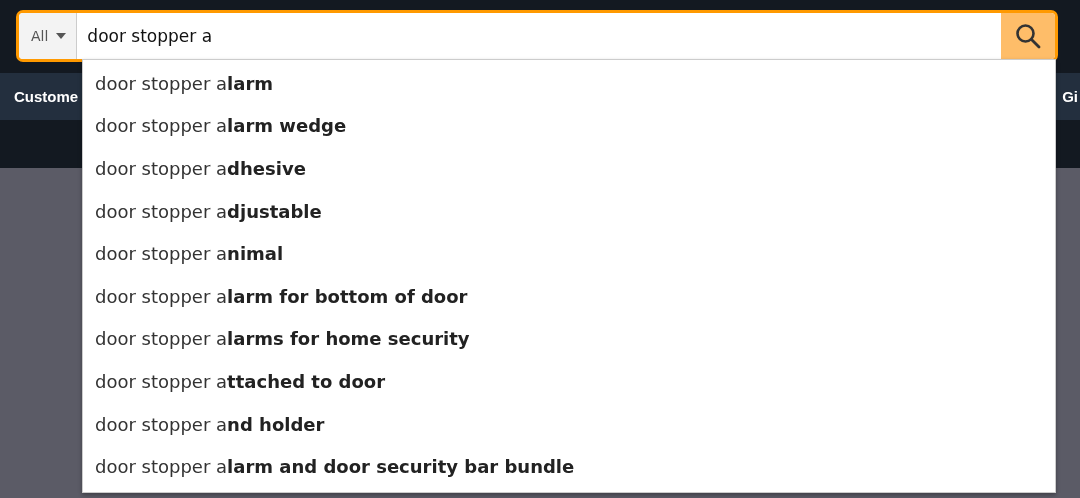 The width and height of the screenshot is (1080, 498). What do you see at coordinates (1070, 96) in the screenshot?
I see `nav-link: Gi` at bounding box center [1070, 96].